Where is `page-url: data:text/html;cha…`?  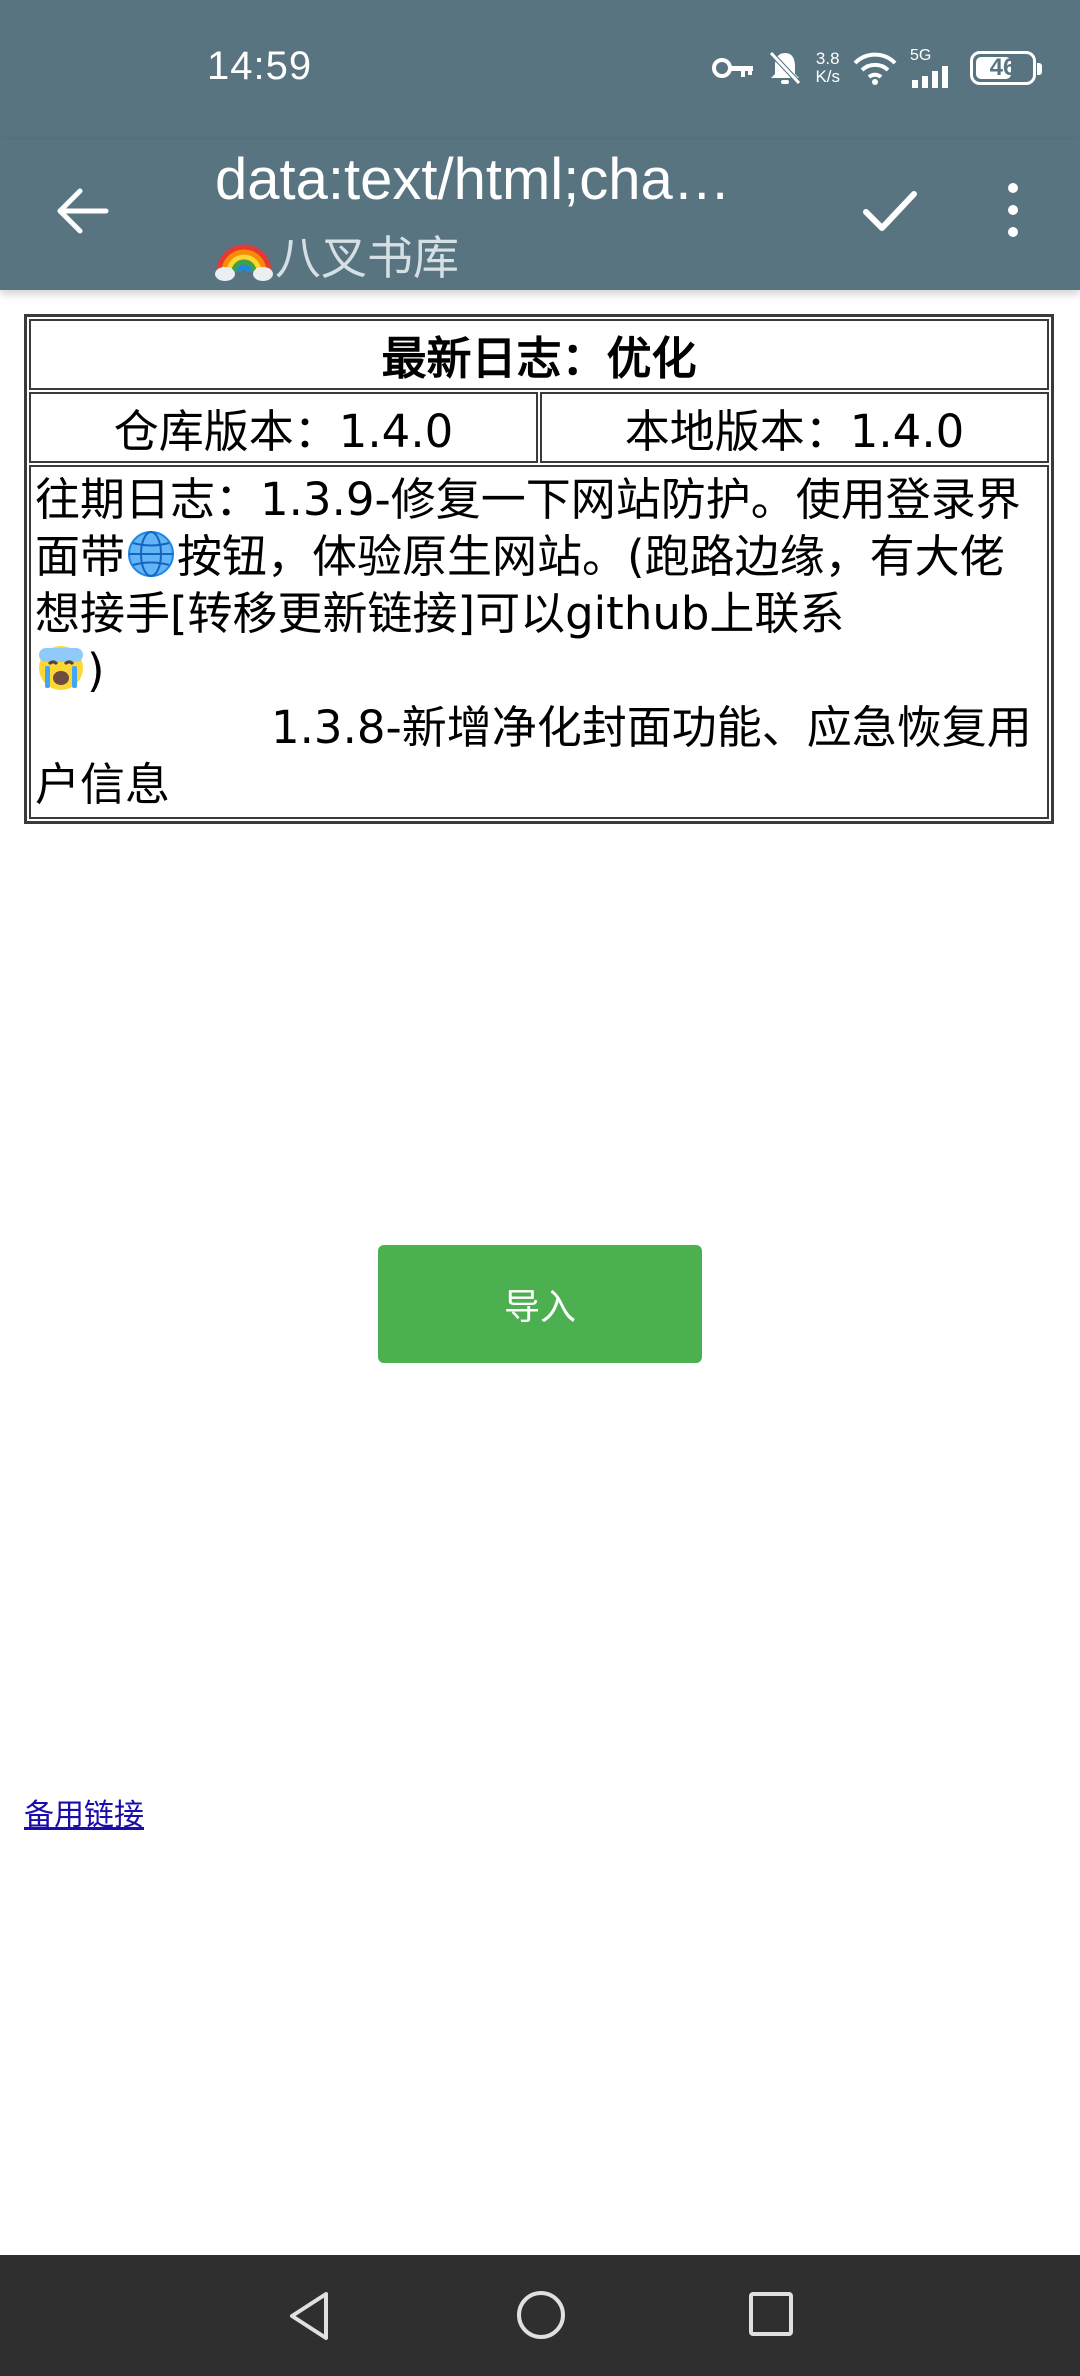 page-url: data:text/html;cha… is located at coordinates (515, 179).